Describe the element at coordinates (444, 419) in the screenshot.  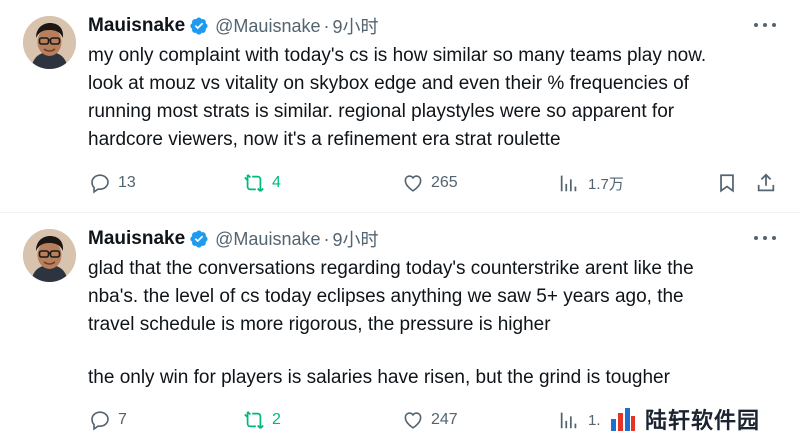
I see `like-count: 247` at that location.